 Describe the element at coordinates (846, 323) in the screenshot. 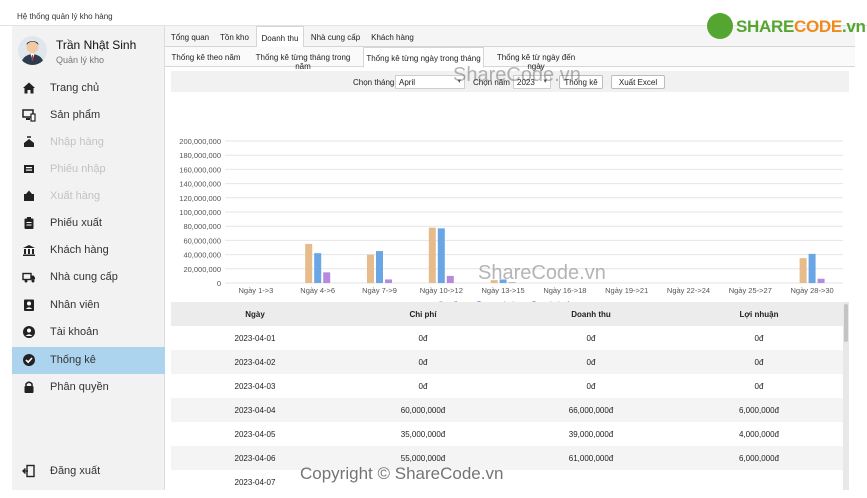

I see `scrollbar-thumb` at that location.